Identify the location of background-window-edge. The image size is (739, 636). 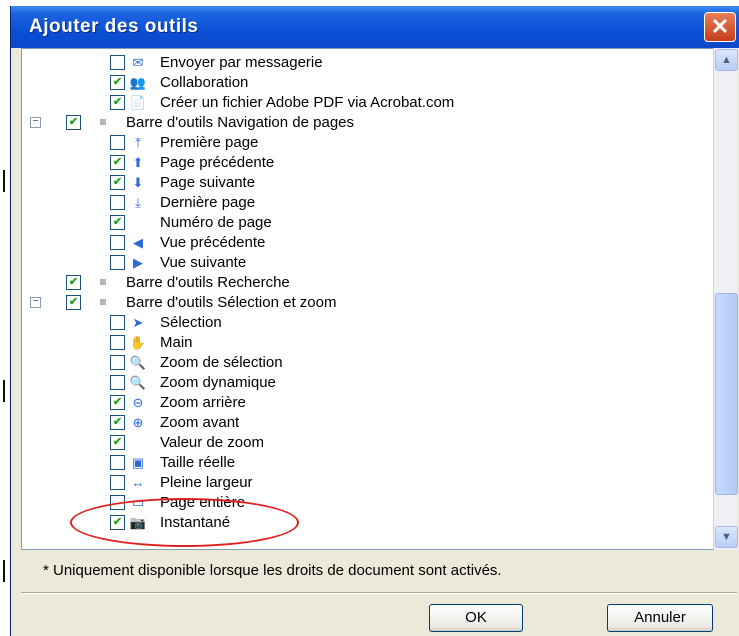
(5, 318).